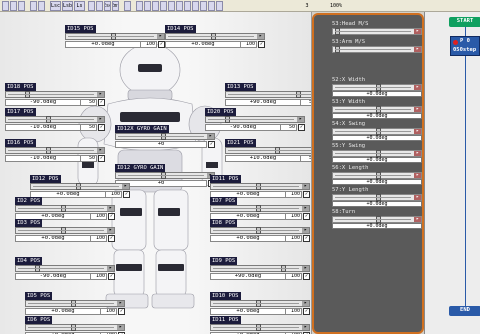 This screenshot has height=334, width=480. Describe the element at coordinates (21, 6) in the screenshot. I see `save-icon` at that location.